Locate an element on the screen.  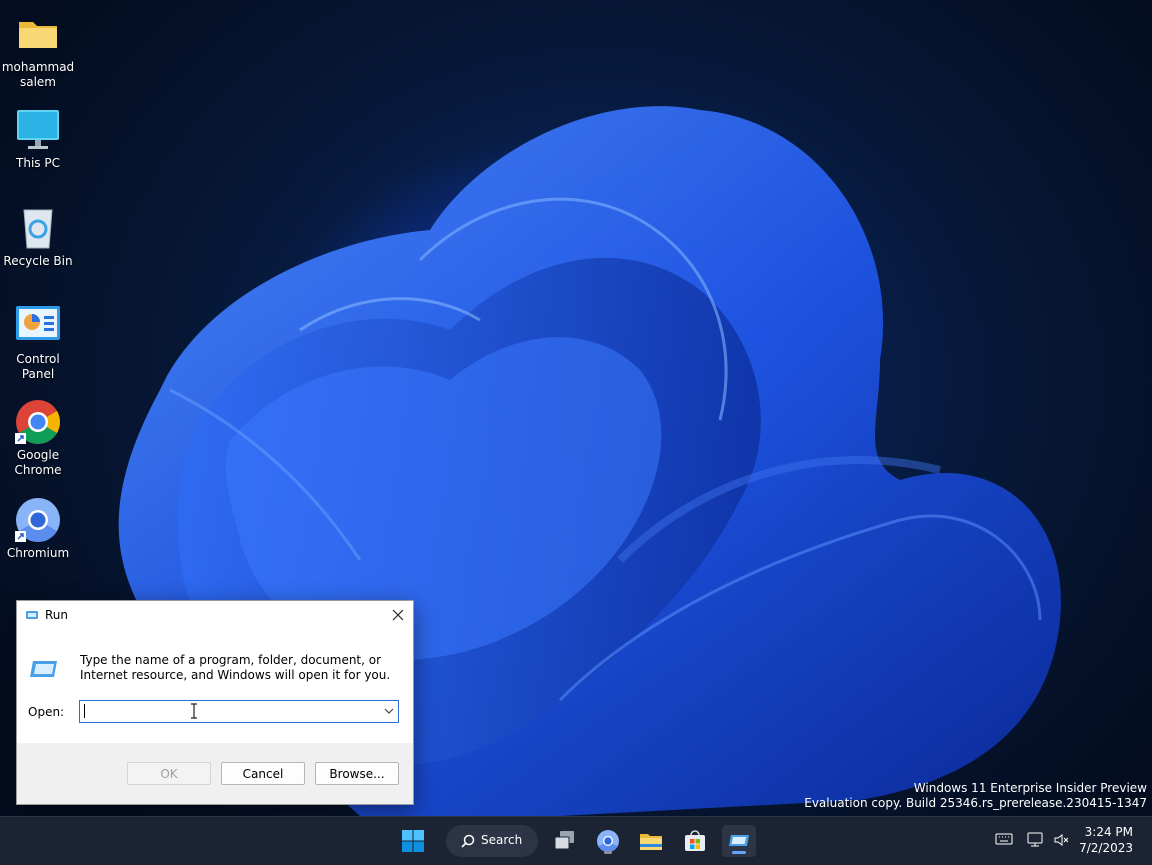
run-dialog-titlebar: Run is located at coordinates (215, 616).